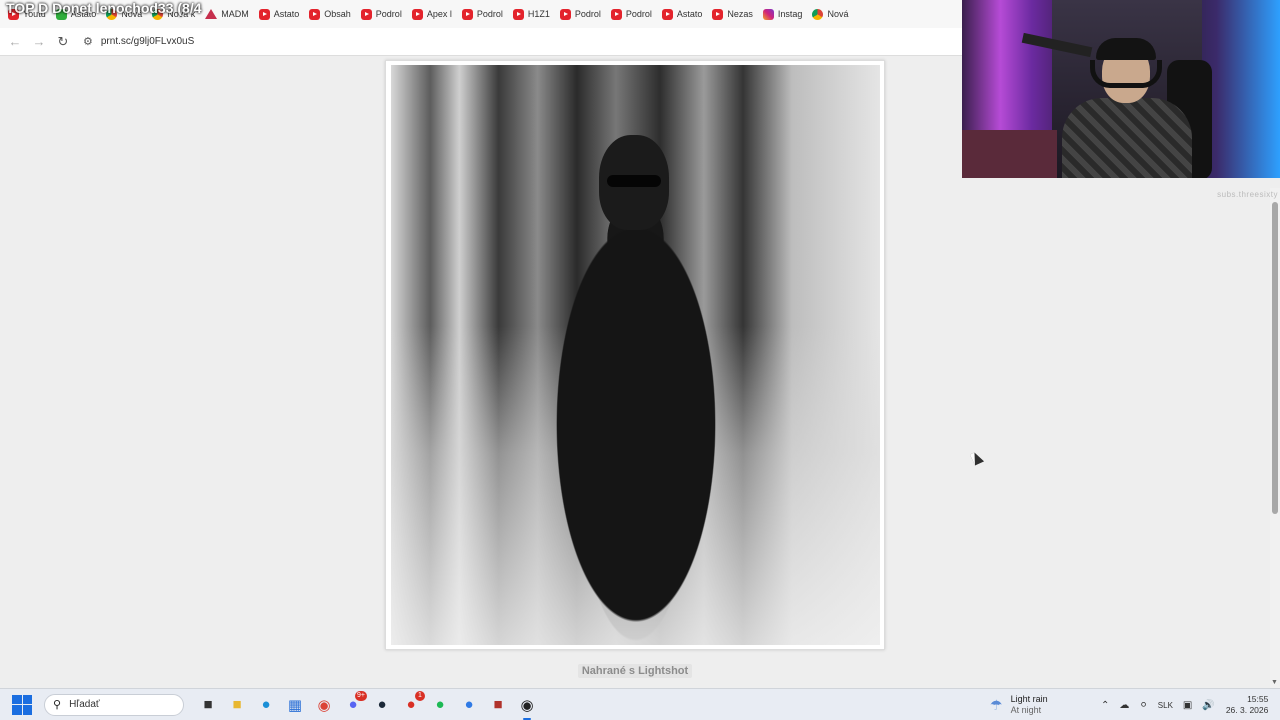 The height and width of the screenshot is (720, 1280). I want to click on taskbar-apps: ■ ■ ● ▦ ◉ ● 9+ ● ● 1 ● ● ■ ◉, so click(364, 705).